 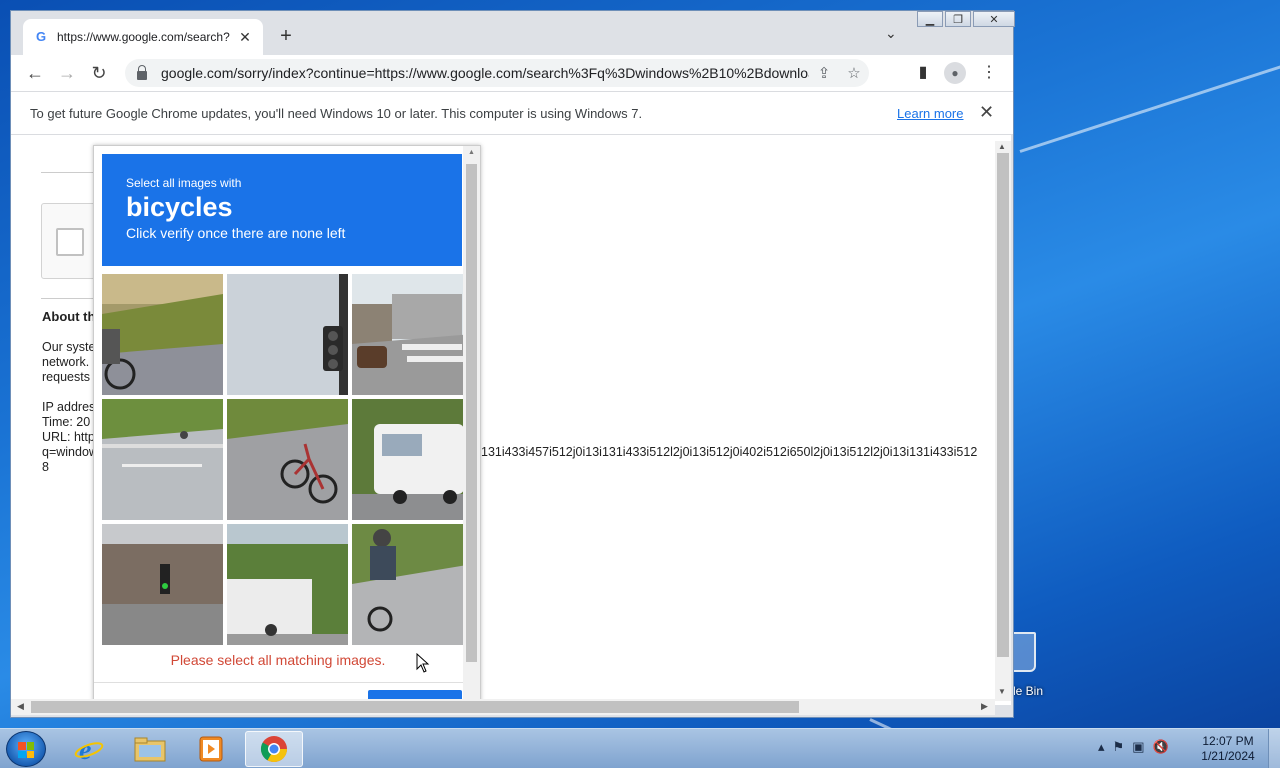 I want to click on start-button, so click(x=26, y=749).